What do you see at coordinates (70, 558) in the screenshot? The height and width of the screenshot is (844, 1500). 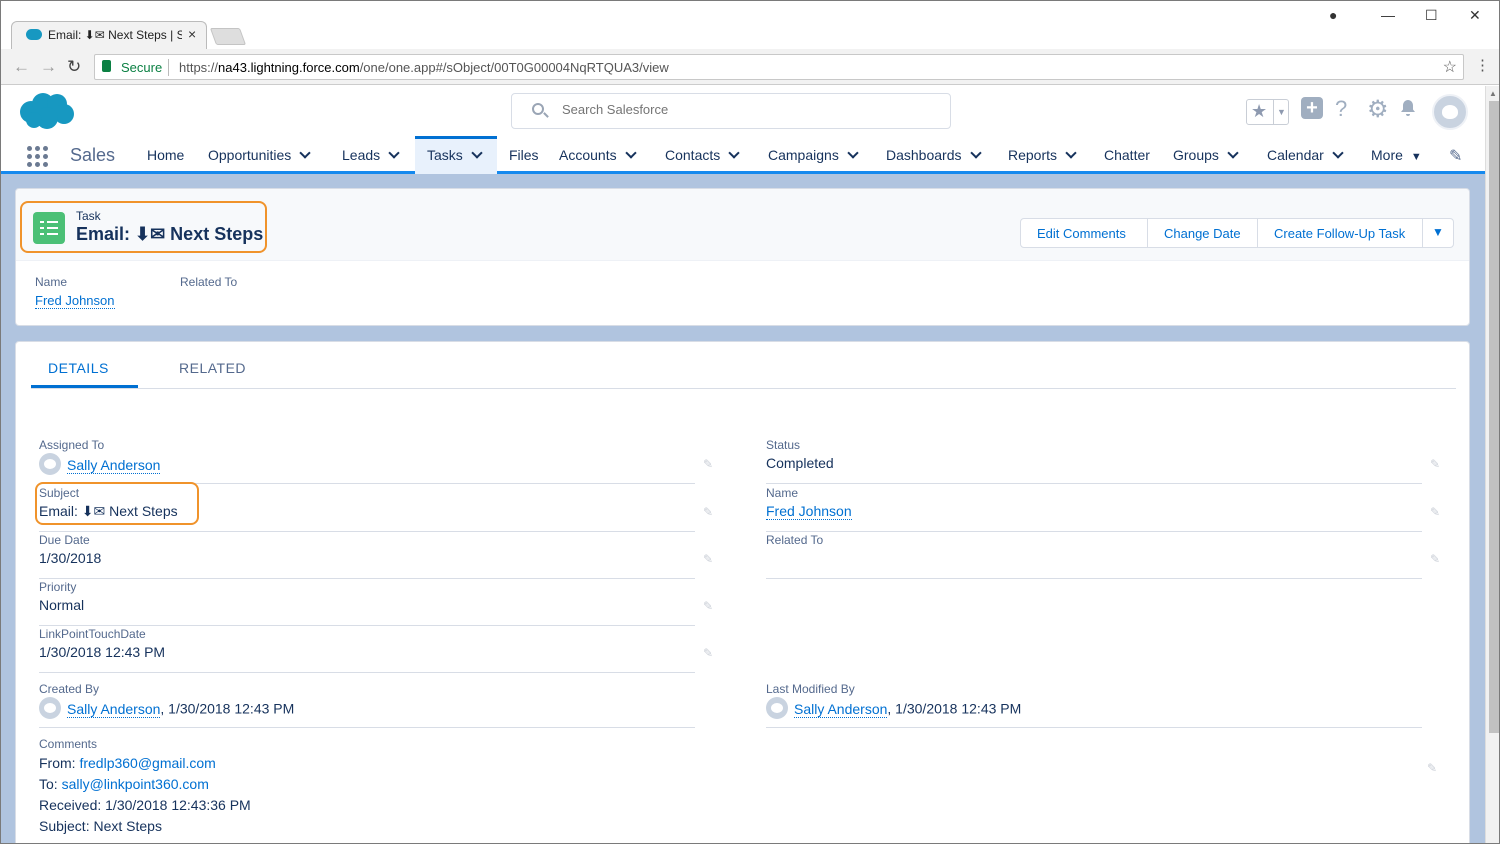 I see `field-value: 1/30/2018` at bounding box center [70, 558].